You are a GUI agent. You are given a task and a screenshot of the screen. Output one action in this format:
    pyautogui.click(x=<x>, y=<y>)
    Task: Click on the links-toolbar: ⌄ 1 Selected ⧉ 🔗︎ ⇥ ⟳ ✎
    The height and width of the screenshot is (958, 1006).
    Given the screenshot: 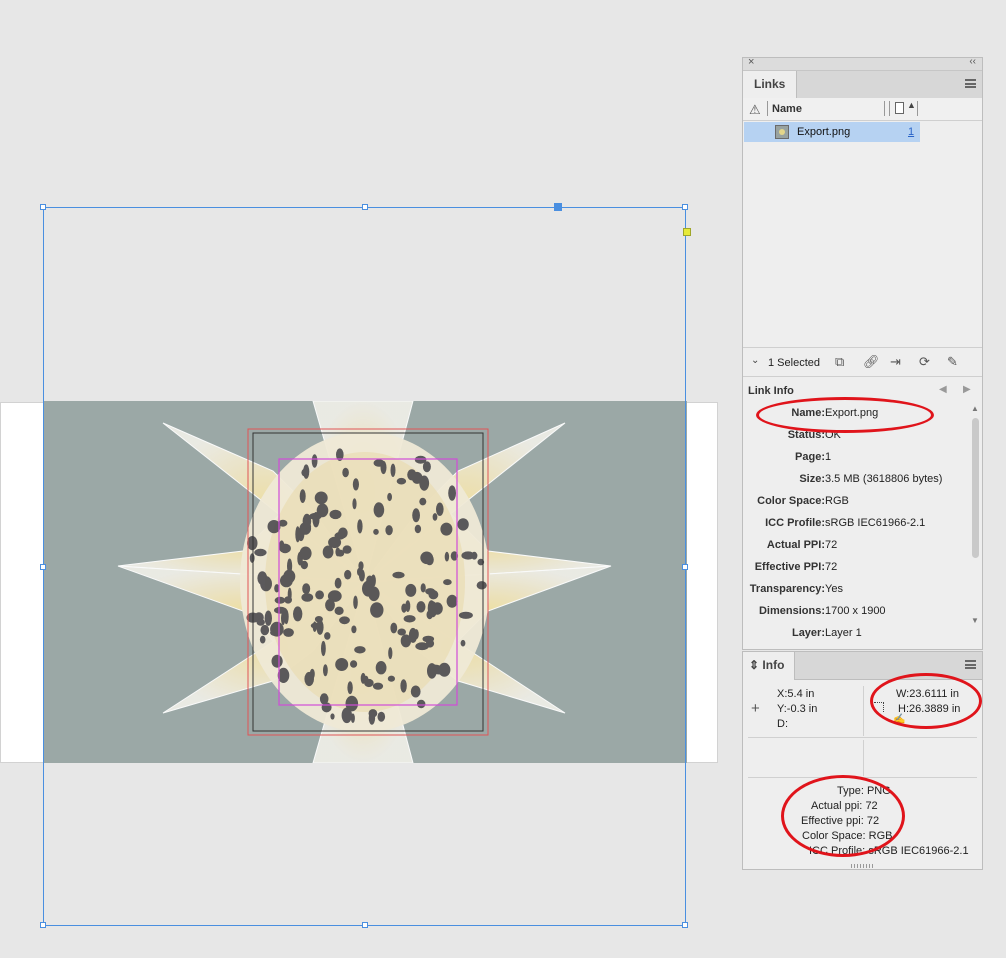 What is the action you would take?
    pyautogui.click(x=862, y=362)
    